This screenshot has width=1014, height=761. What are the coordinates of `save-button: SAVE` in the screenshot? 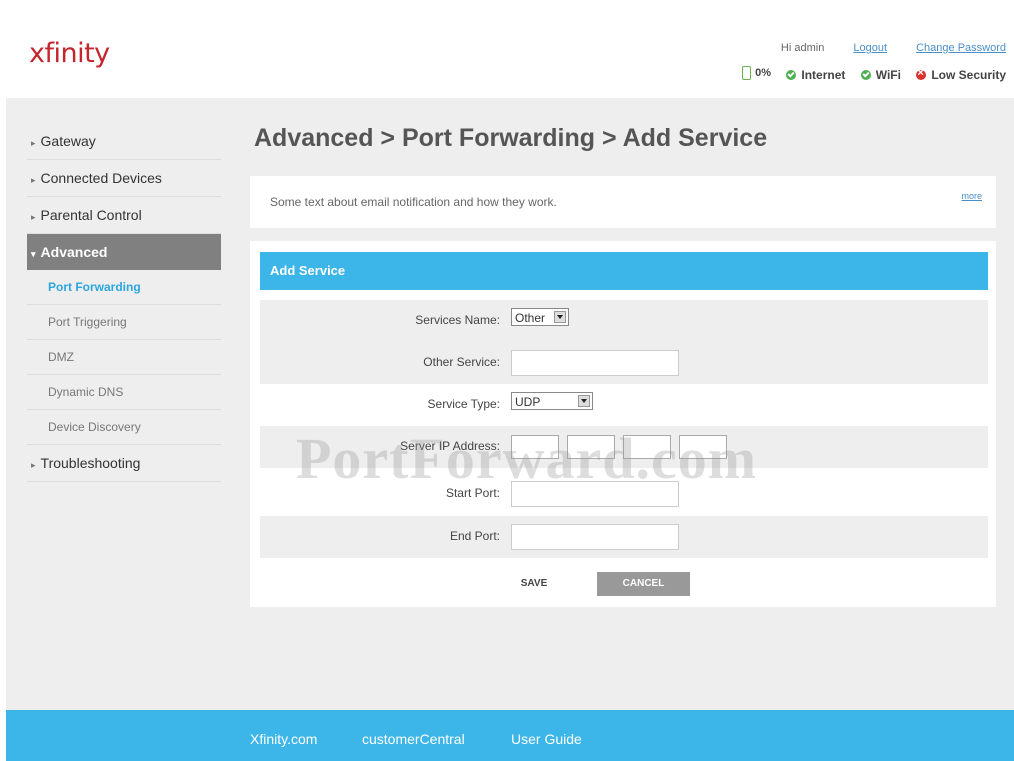 It's located at (534, 584).